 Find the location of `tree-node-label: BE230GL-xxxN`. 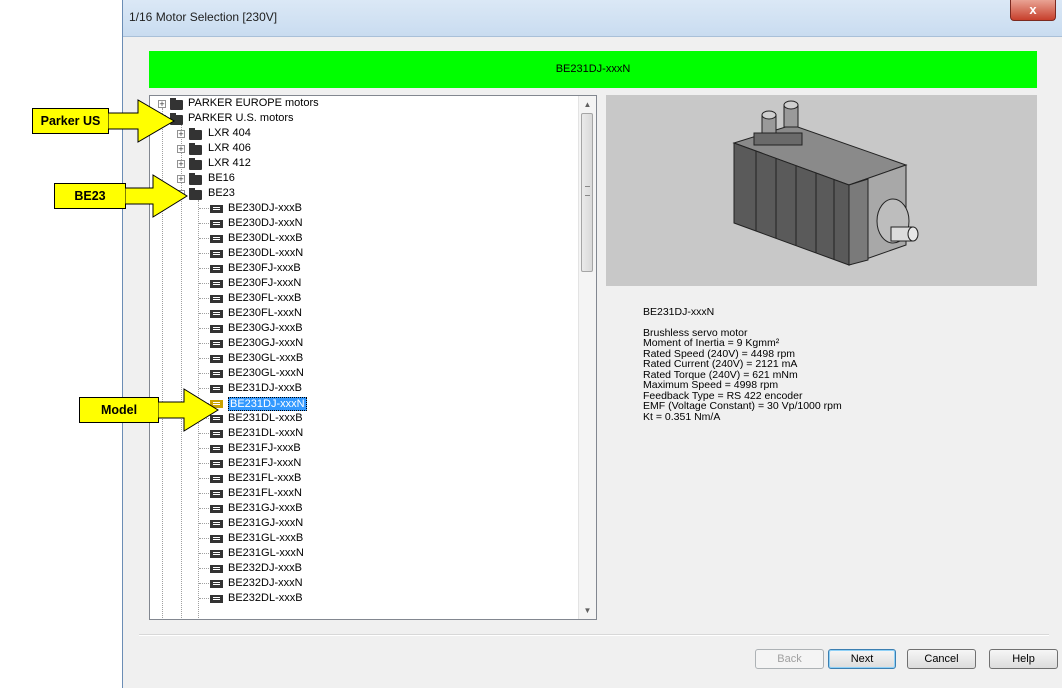

tree-node-label: BE230GL-xxxN is located at coordinates (266, 373).